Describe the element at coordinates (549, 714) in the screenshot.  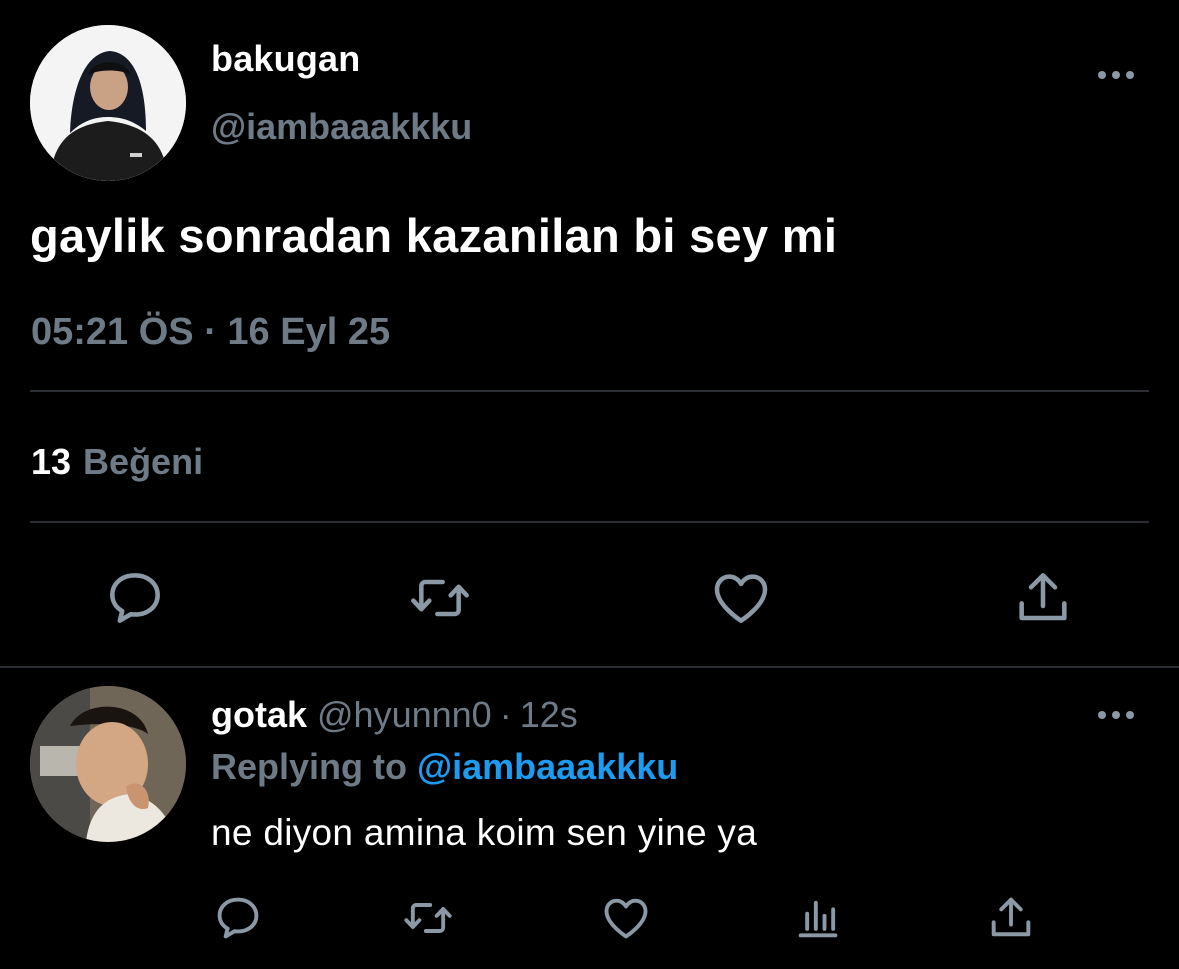
I see `reply-time: 12s` at that location.